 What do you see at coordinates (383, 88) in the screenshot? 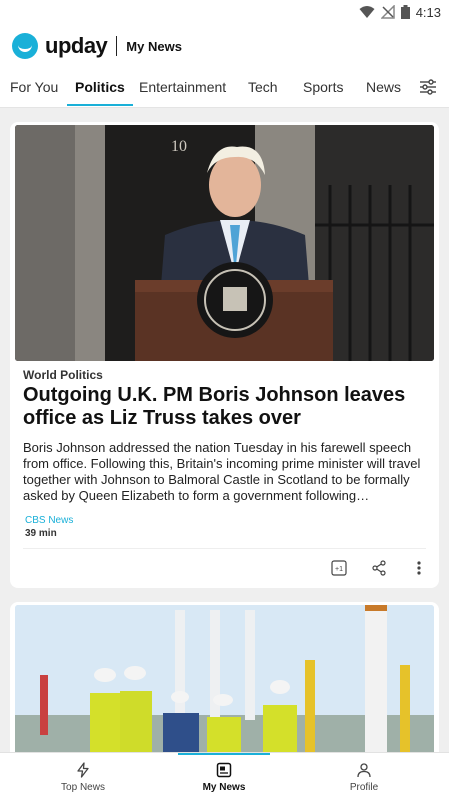
I see `tab-news: News` at bounding box center [383, 88].